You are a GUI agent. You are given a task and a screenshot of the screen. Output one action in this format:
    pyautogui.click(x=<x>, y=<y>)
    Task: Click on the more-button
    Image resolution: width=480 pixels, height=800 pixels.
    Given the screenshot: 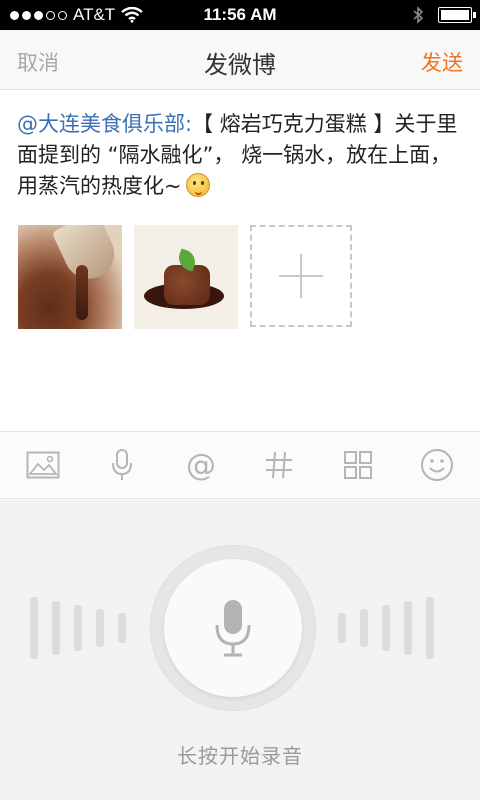 What is the action you would take?
    pyautogui.click(x=358, y=465)
    